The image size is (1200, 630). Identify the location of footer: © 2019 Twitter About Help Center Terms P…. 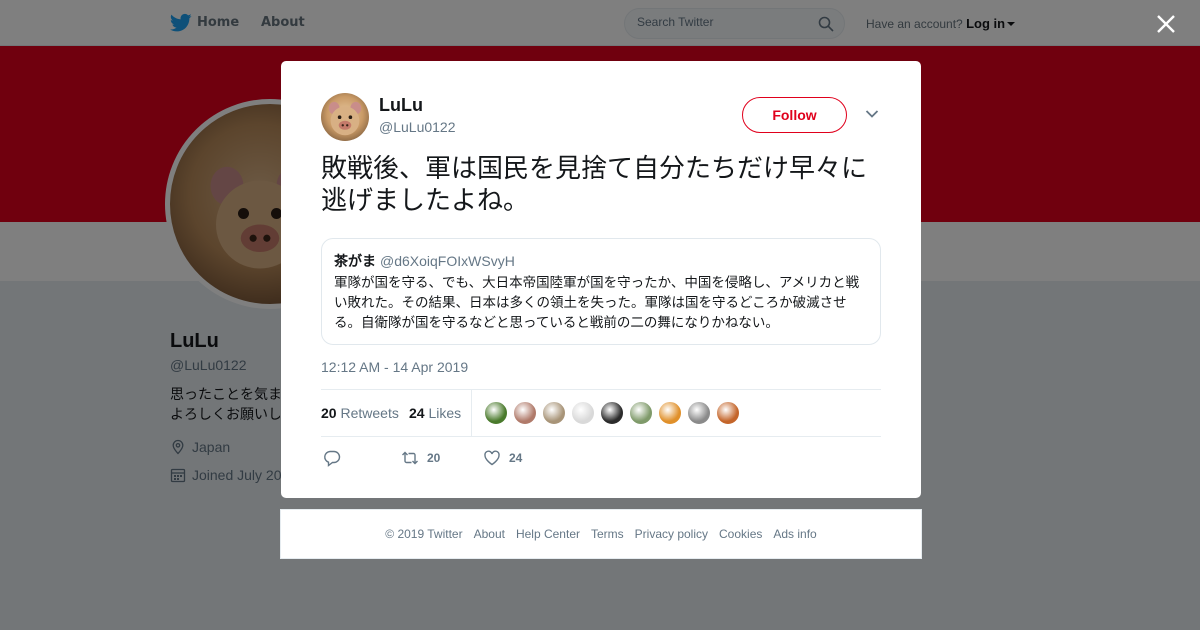
(601, 534).